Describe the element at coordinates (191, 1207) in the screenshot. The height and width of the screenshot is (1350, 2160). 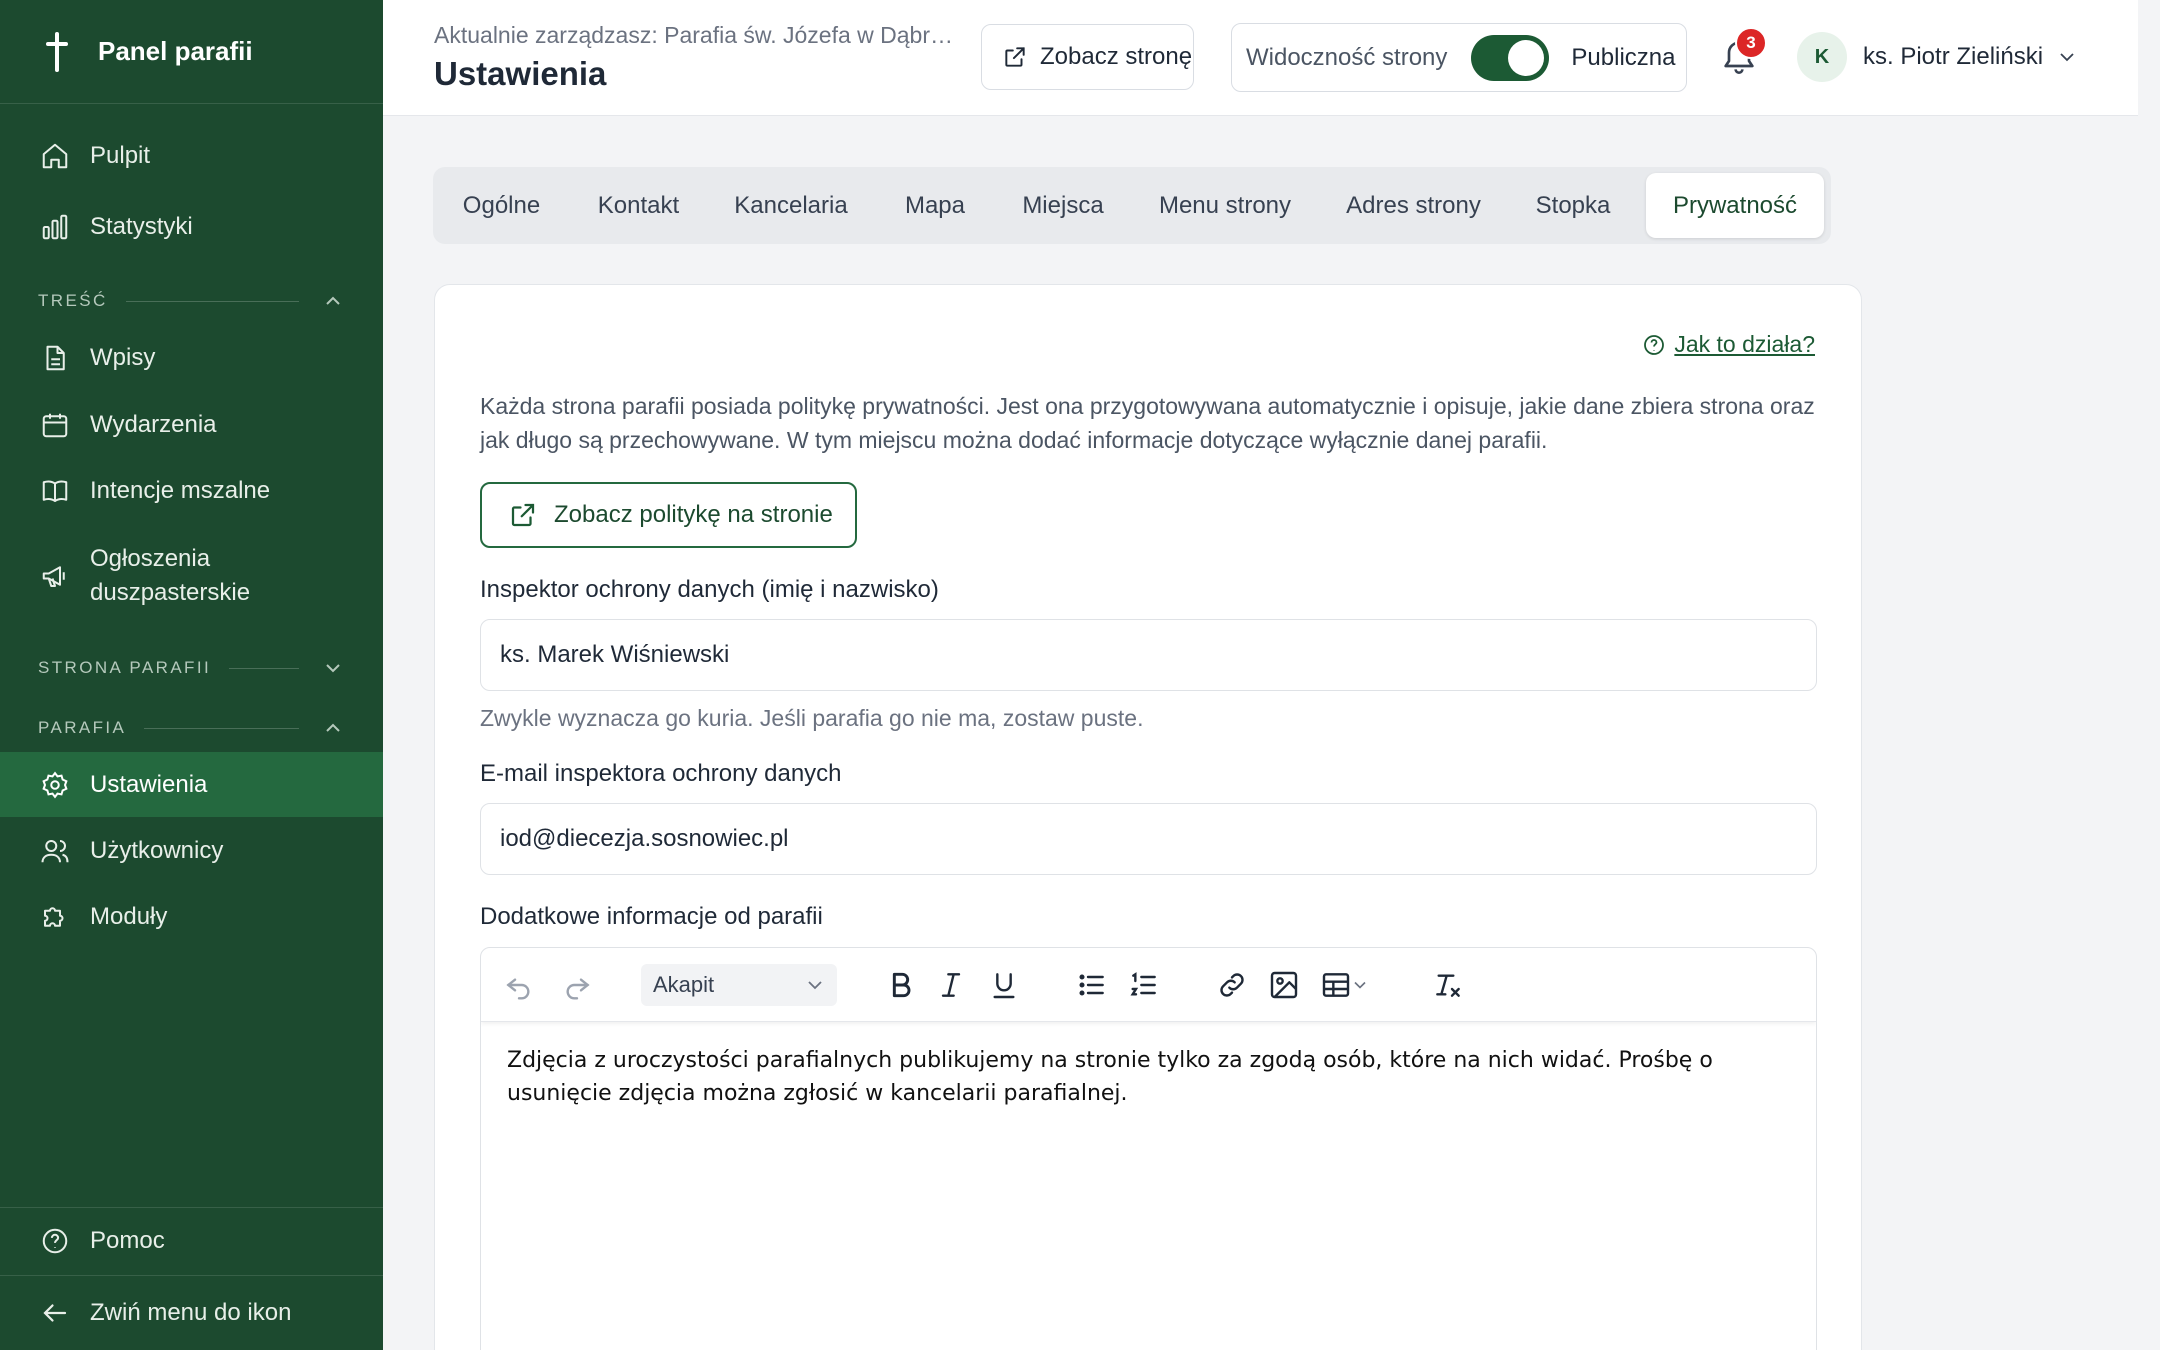
I see `divider` at that location.